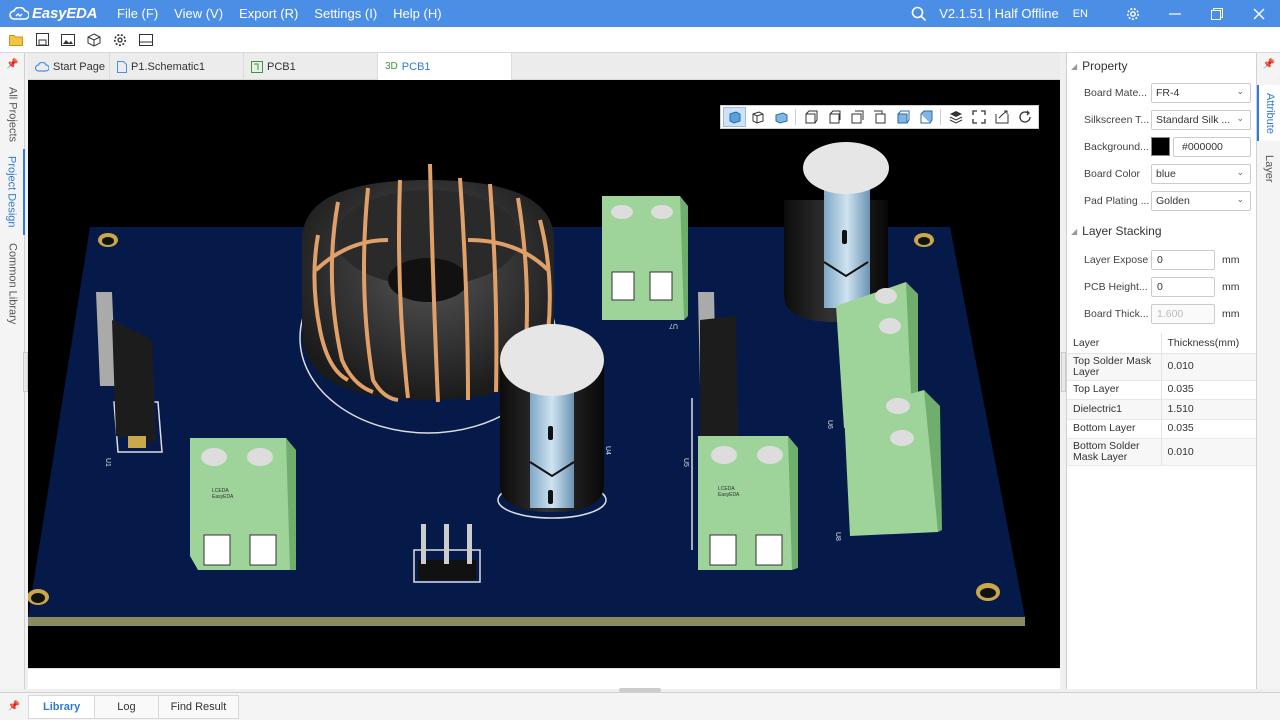 The height and width of the screenshot is (720, 1280). I want to click on search-icon, so click(919, 14).